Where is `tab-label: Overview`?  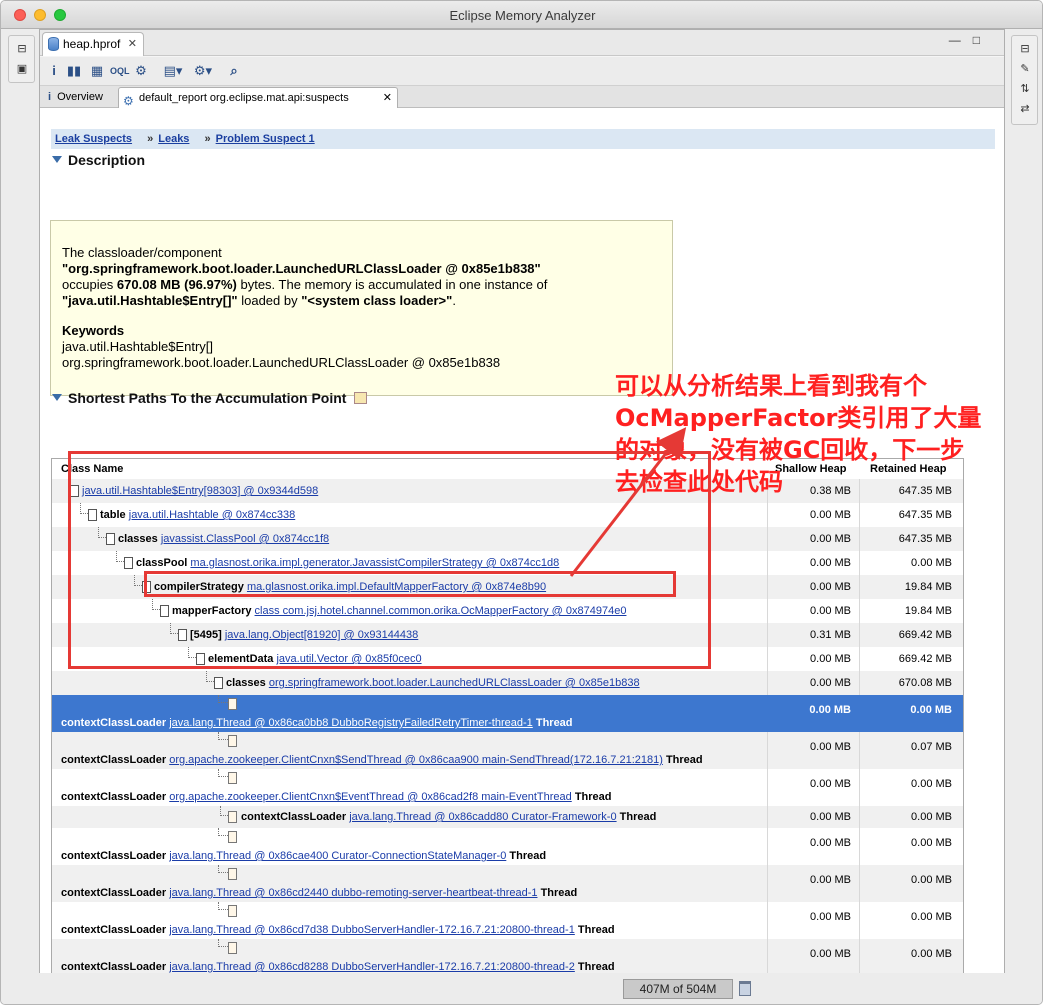 tab-label: Overview is located at coordinates (80, 97).